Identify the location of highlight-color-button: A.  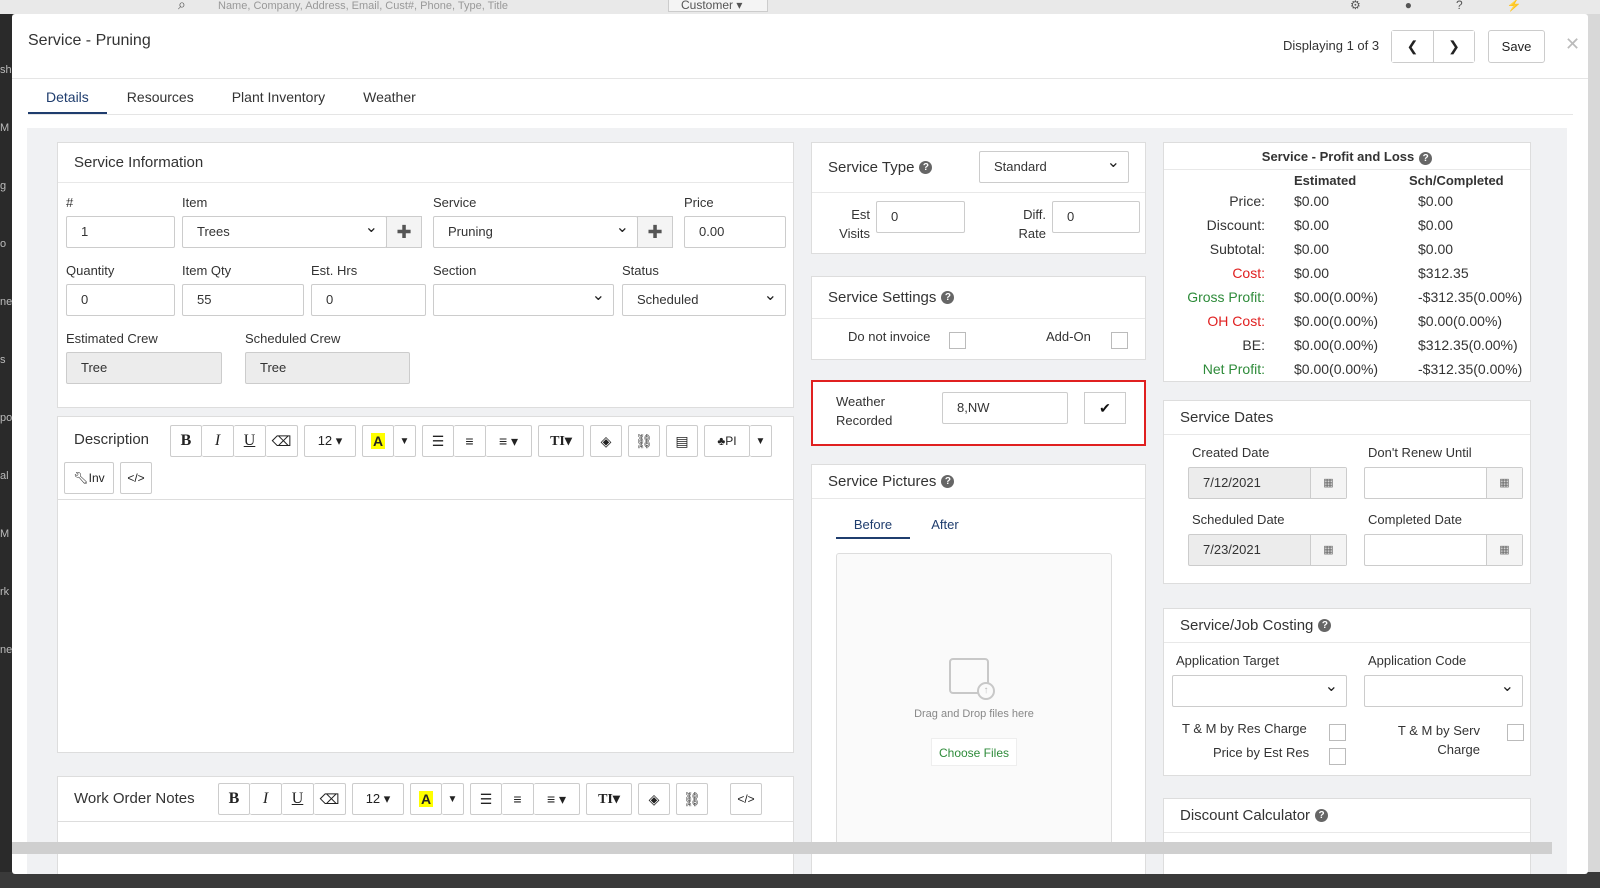
(378, 441).